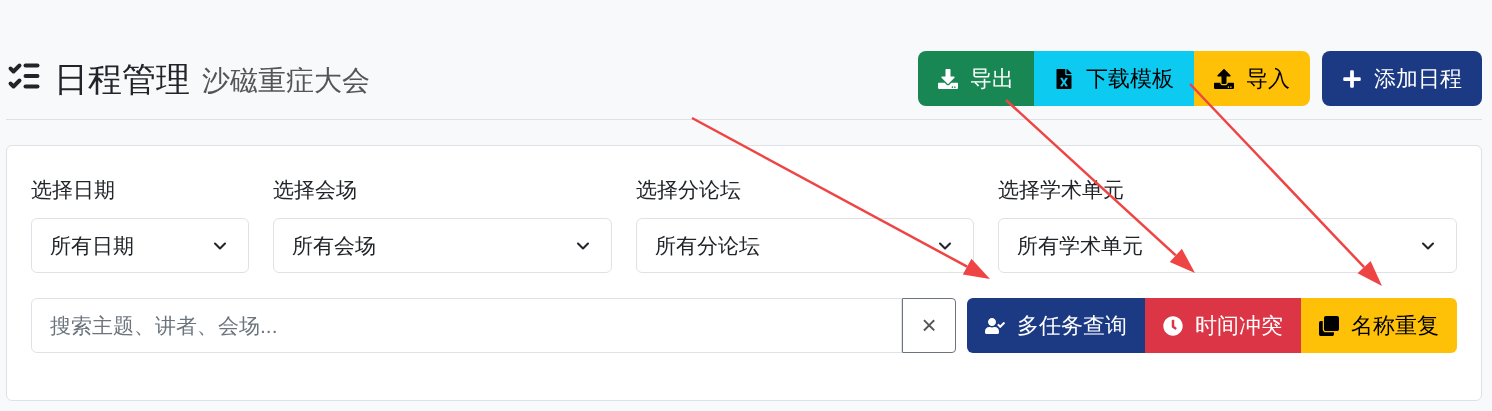  I want to click on spreadsheet-file-icon, so click(1064, 78).